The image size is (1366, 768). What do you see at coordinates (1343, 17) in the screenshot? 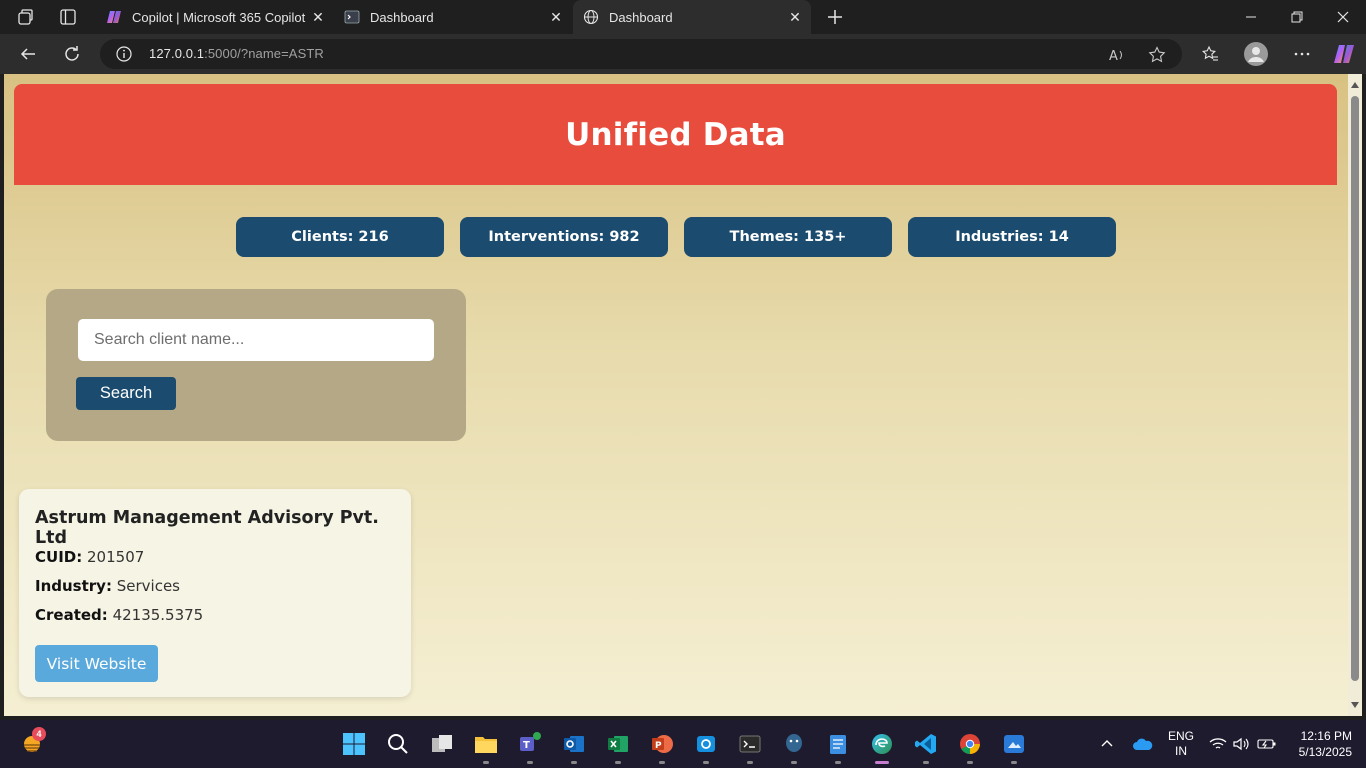
I see `close-window-icon` at bounding box center [1343, 17].